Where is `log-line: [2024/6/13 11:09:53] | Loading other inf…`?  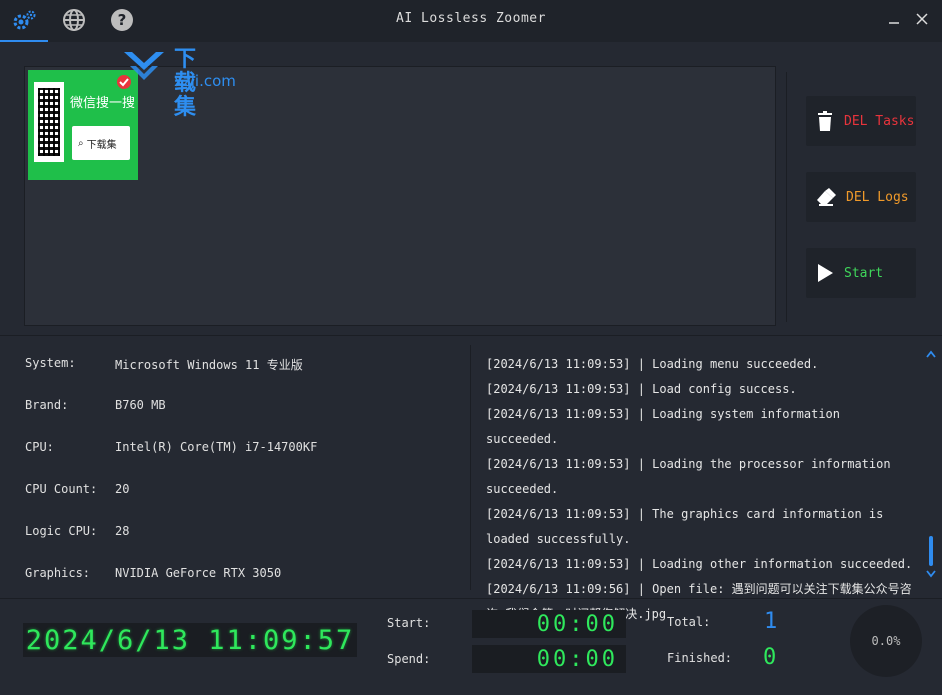 log-line: [2024/6/13 11:09:53] | Loading other inf… is located at coordinates (699, 564).